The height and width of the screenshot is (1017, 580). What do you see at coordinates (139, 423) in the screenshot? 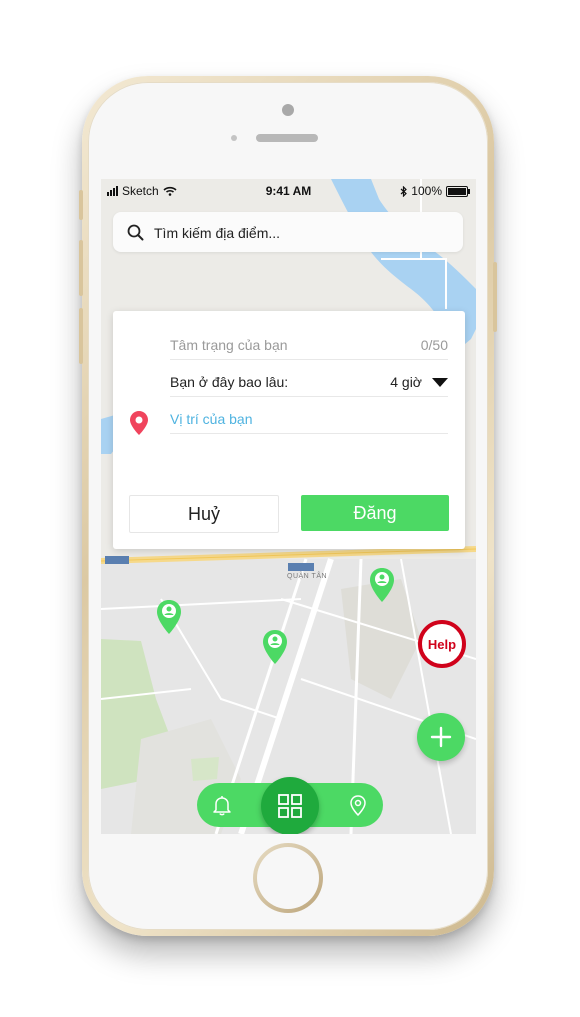
I see `location-pin-icon` at bounding box center [139, 423].